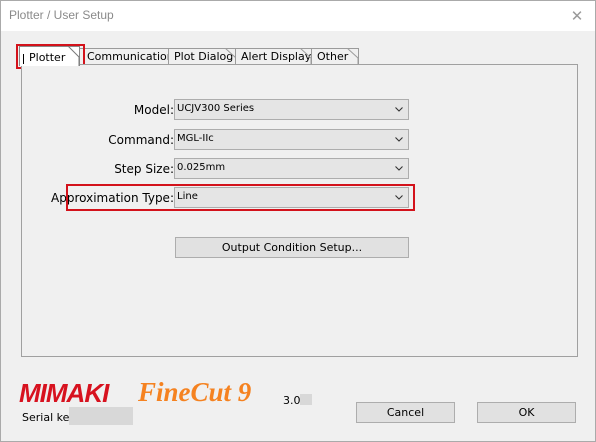  I want to click on tab-label: Other, so click(333, 56).